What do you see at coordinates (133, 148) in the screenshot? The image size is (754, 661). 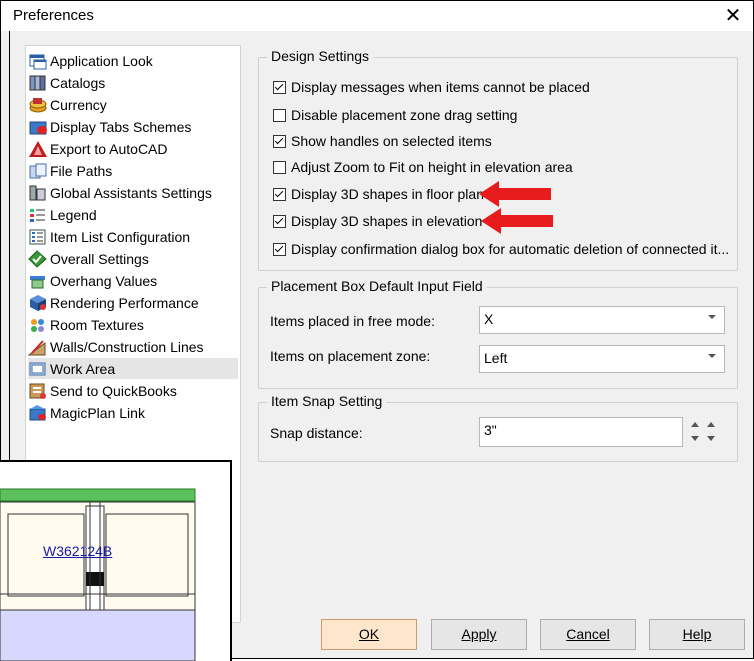 I see `tree-item-export-to-autocad: Export to AutoCAD` at bounding box center [133, 148].